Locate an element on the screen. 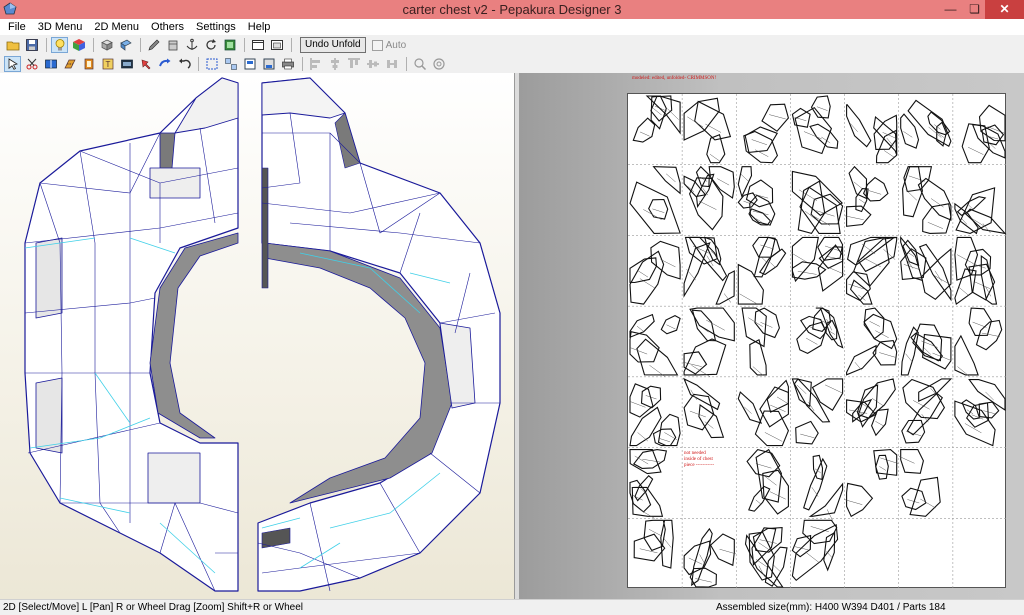 The width and height of the screenshot is (1024, 615). fold-icon is located at coordinates (69, 64).